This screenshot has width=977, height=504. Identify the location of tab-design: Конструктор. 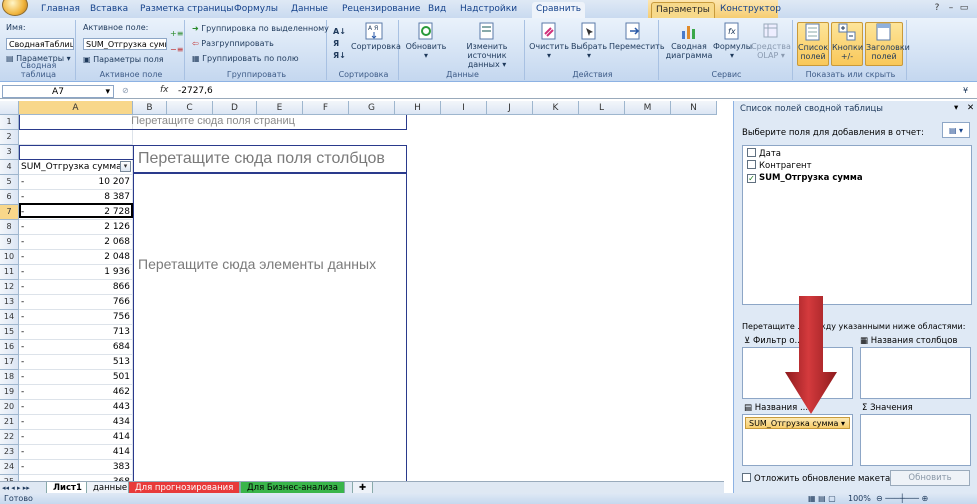
(750, 10).